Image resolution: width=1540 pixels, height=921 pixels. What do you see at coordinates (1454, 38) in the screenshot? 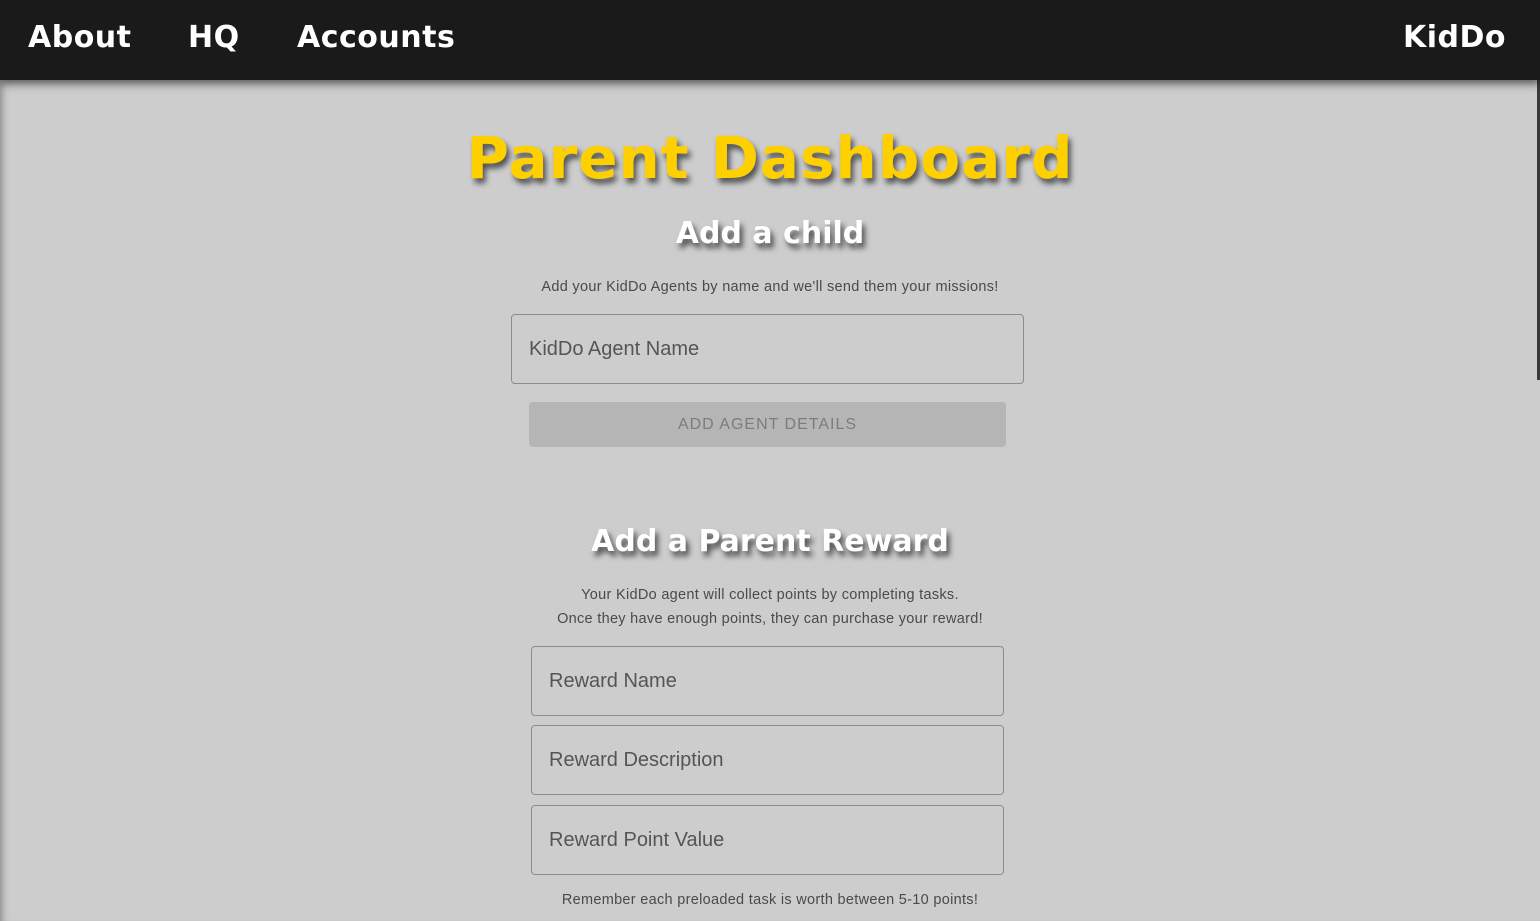
I see `brand-logo-text: KidDo` at bounding box center [1454, 38].